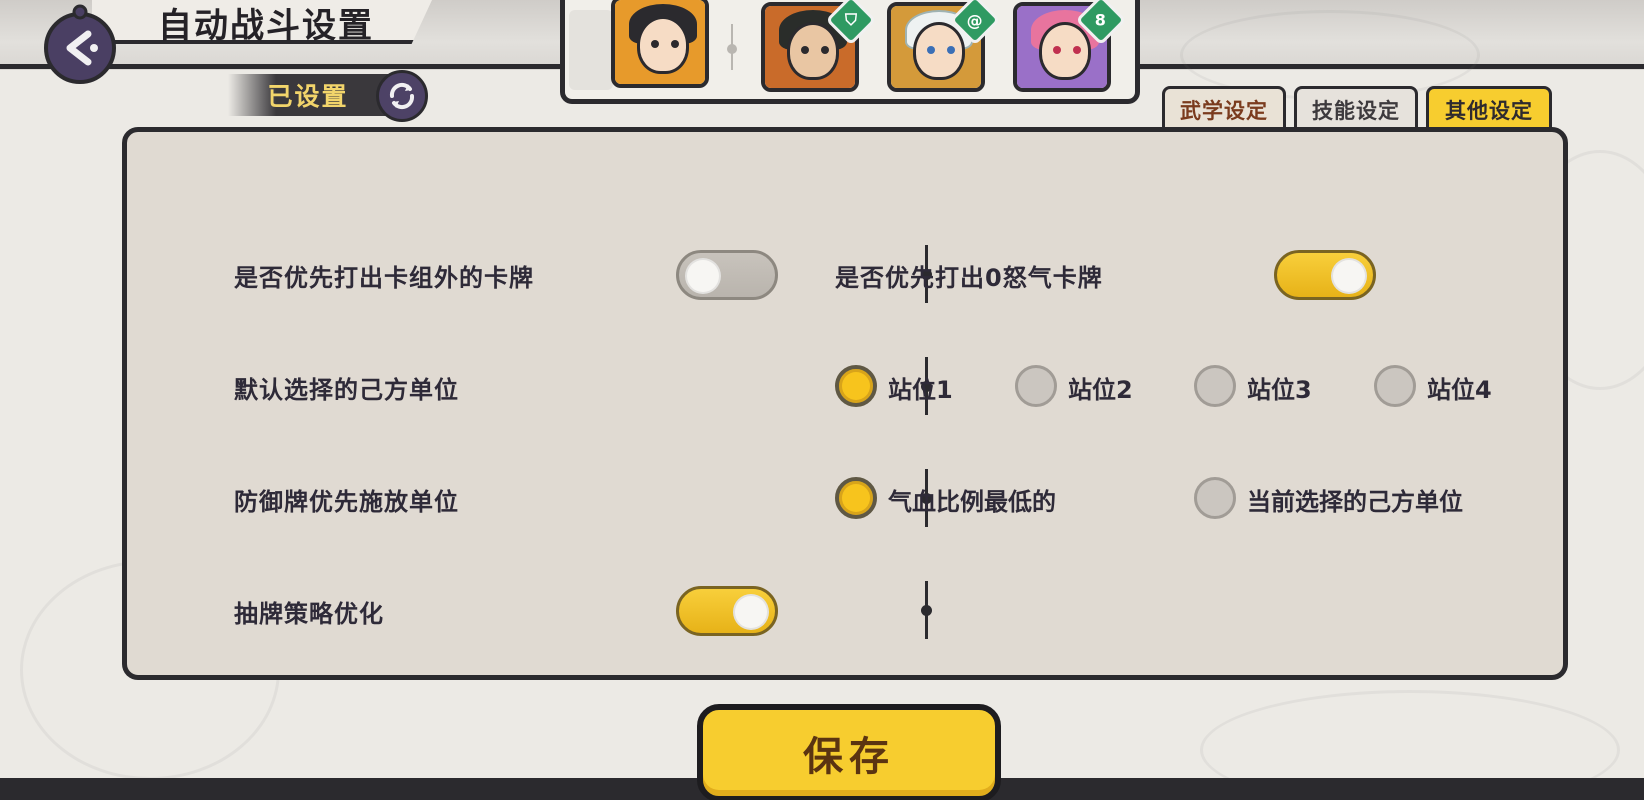 This screenshot has width=1644, height=800. I want to click on save-button-label: 保存, so click(849, 757).